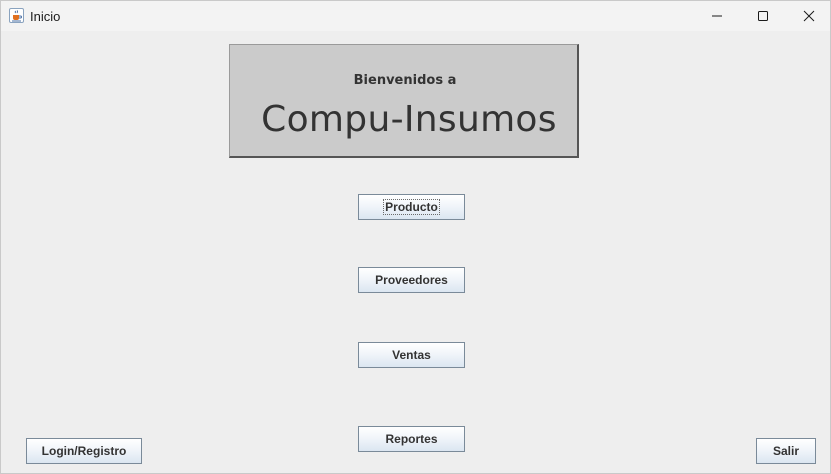 The image size is (831, 474). I want to click on ventas-button-label: Ventas, so click(411, 355).